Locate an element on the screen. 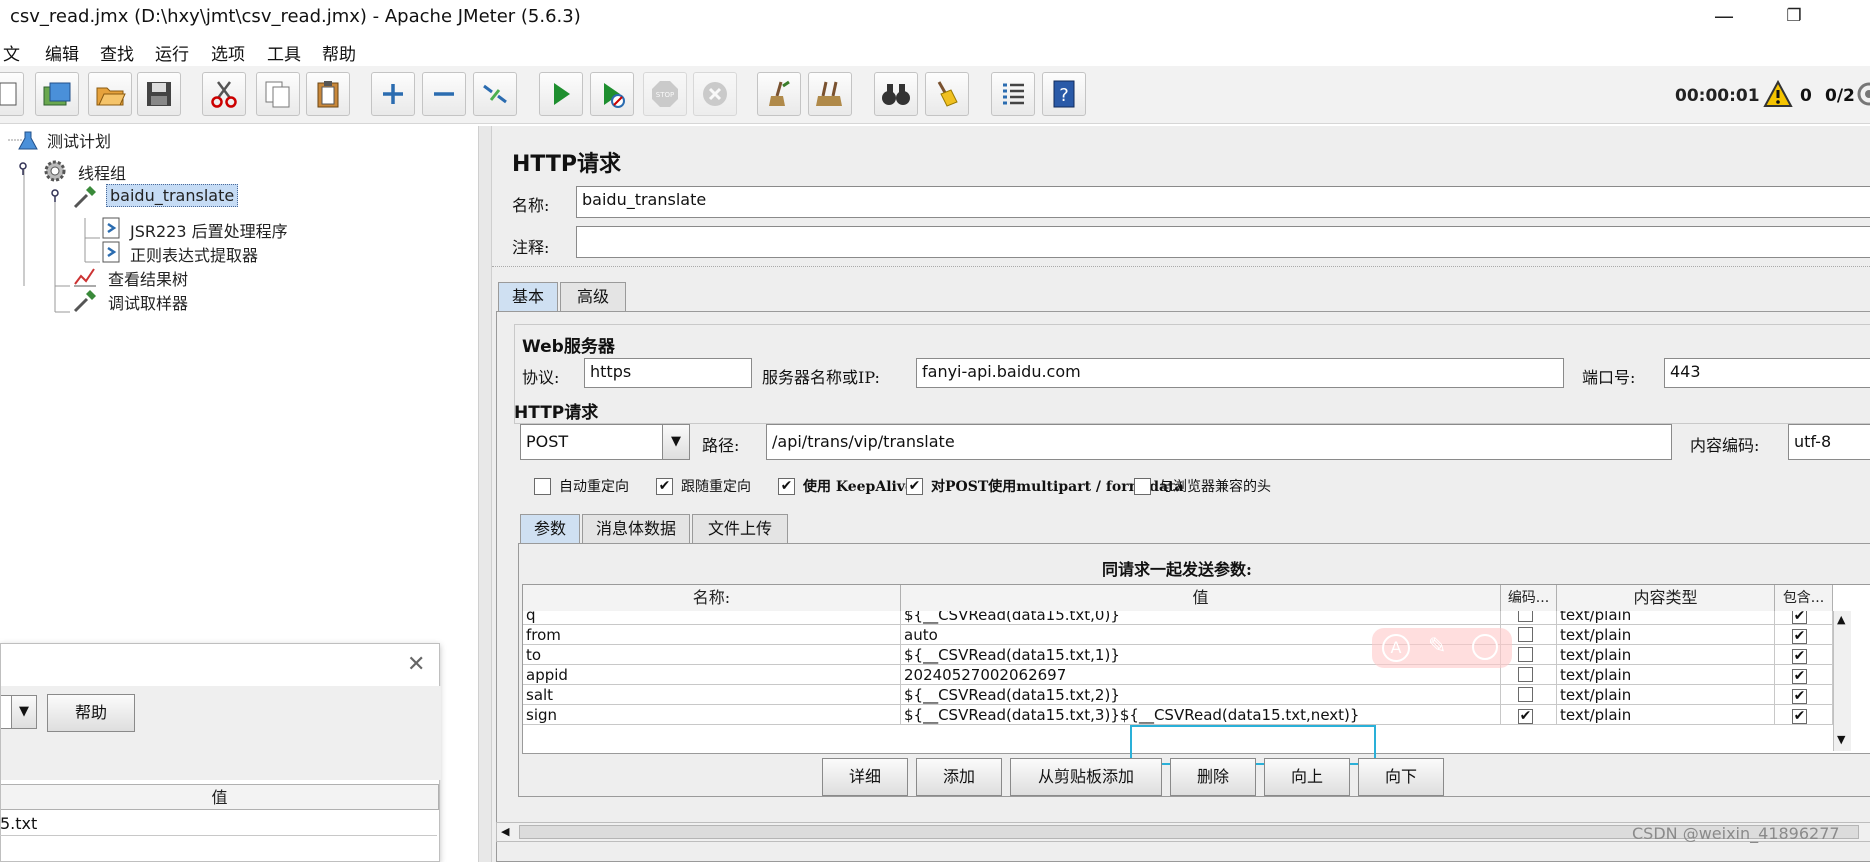 This screenshot has width=1870, height=862. dialog-value-cell: 5.txt is located at coordinates (218, 824).